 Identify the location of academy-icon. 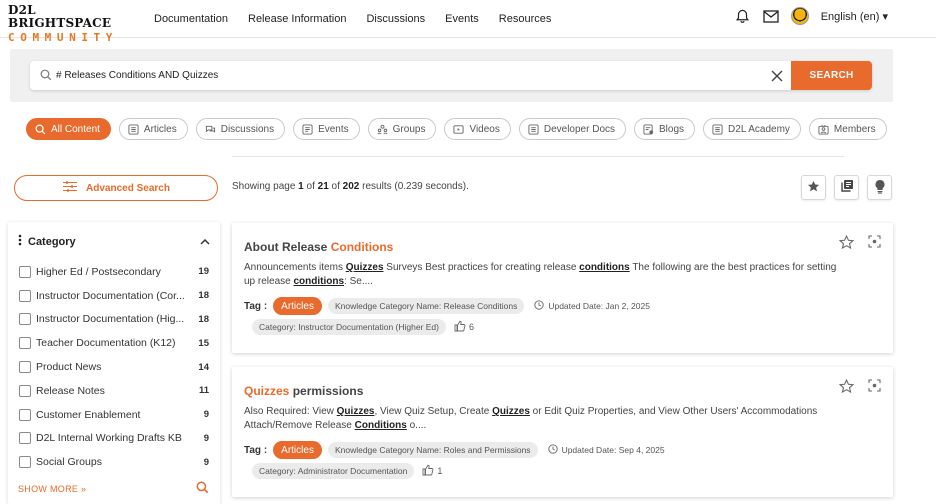
(717, 129).